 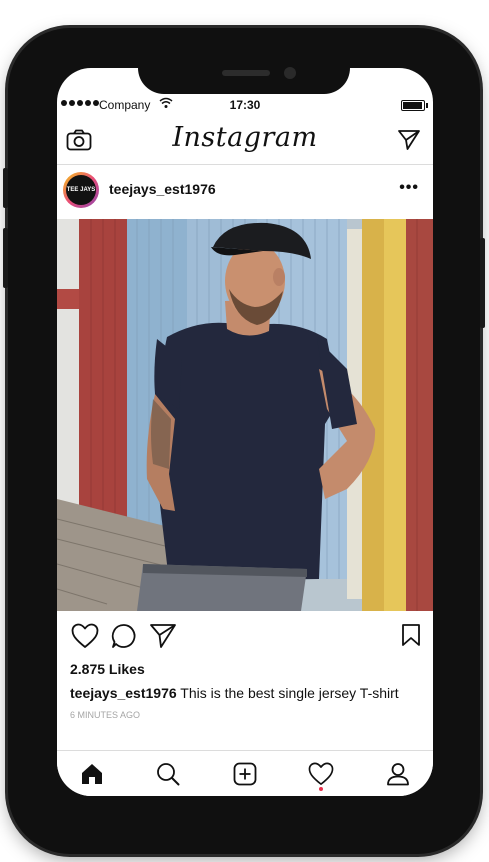 I want to click on search-icon, so click(x=168, y=774).